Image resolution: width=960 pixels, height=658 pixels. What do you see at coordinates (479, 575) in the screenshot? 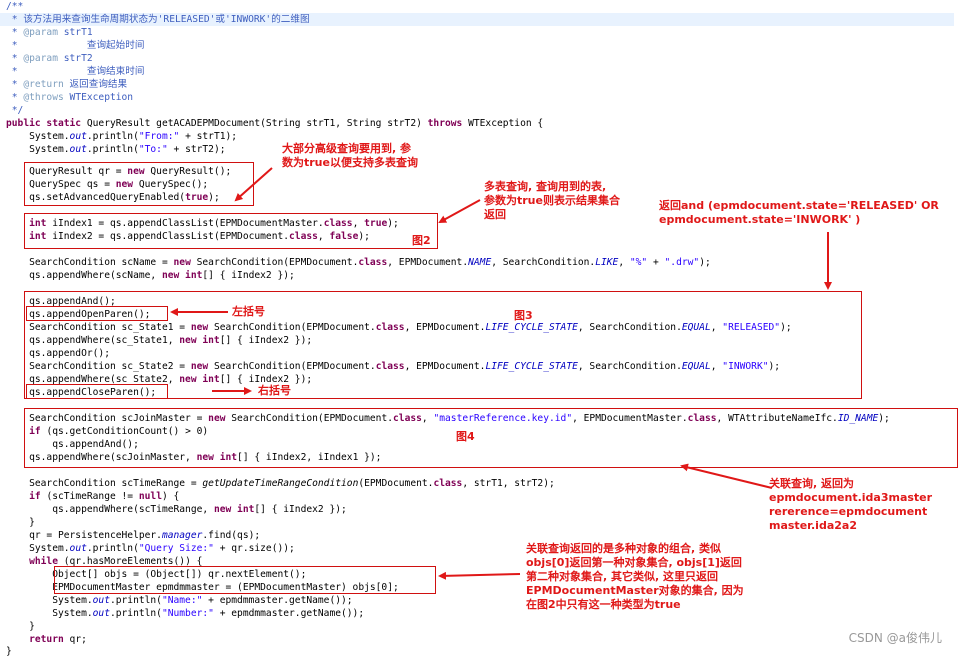
I see `arrow-to-objs` at bounding box center [479, 575].